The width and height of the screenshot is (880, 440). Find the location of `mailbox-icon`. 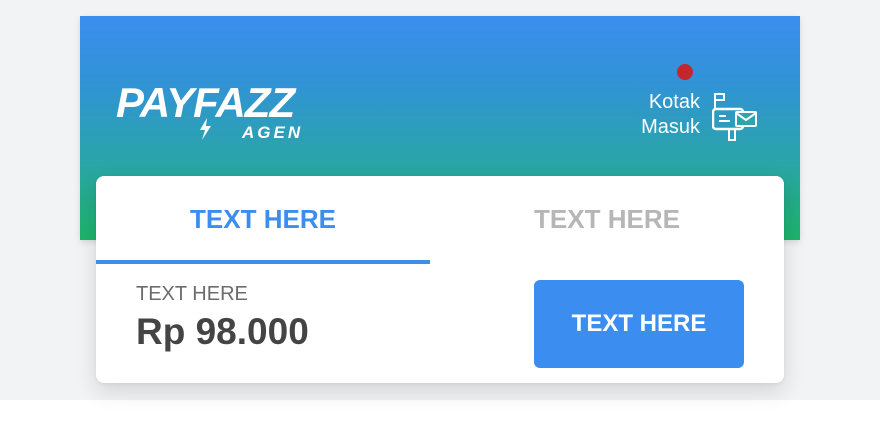

mailbox-icon is located at coordinates (734, 117).